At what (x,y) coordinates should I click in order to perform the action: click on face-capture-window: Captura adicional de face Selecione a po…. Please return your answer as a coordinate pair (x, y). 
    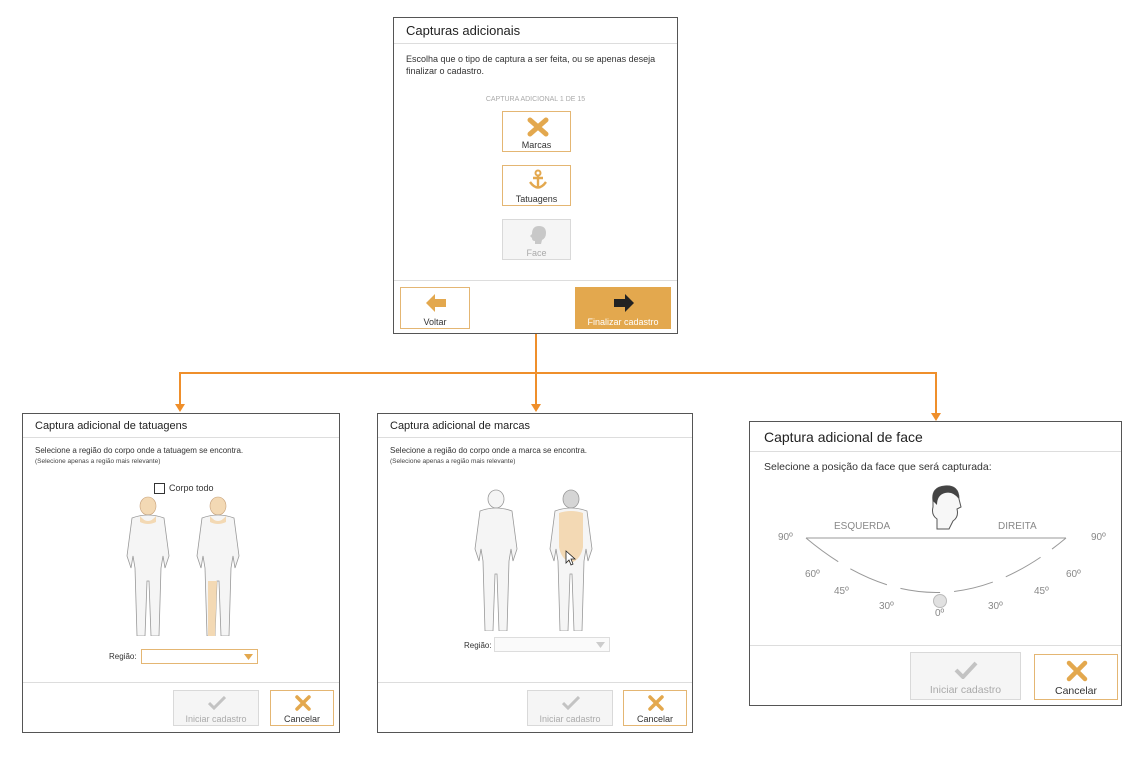
    Looking at the image, I should click on (935, 563).